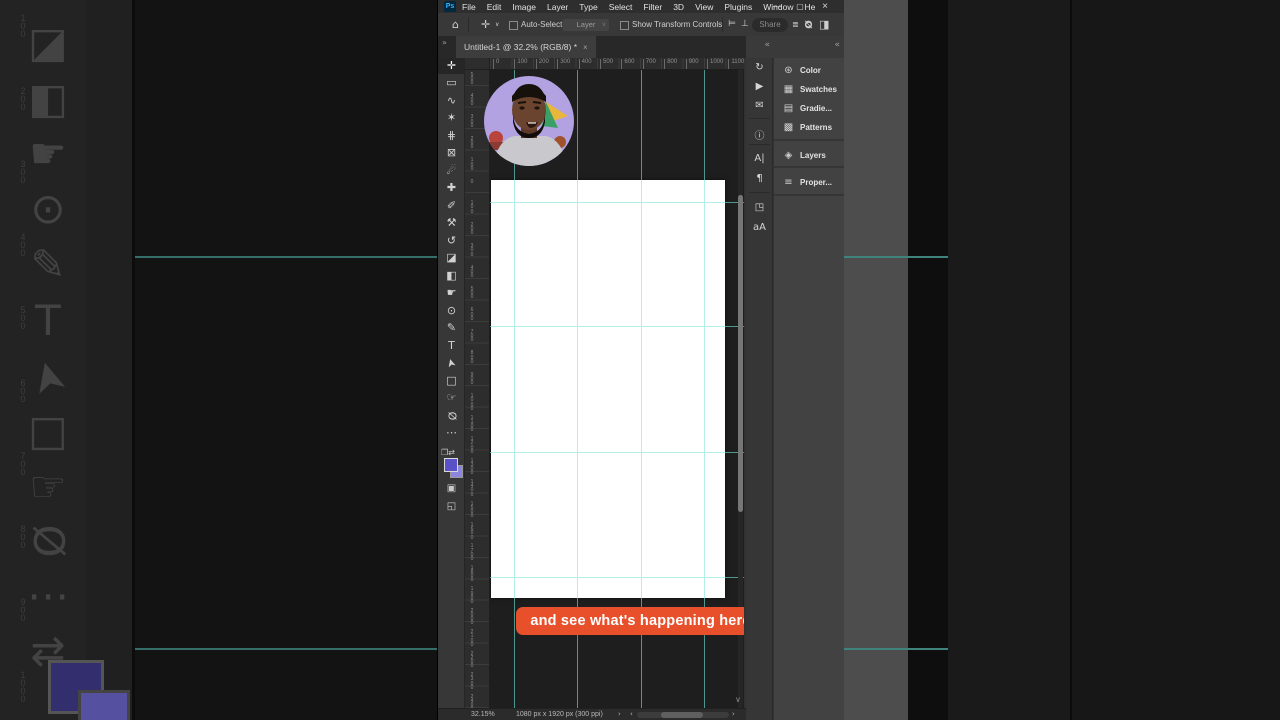 The height and width of the screenshot is (720, 1280). Describe the element at coordinates (451, 153) in the screenshot. I see `frame-tool: ⊠` at that location.